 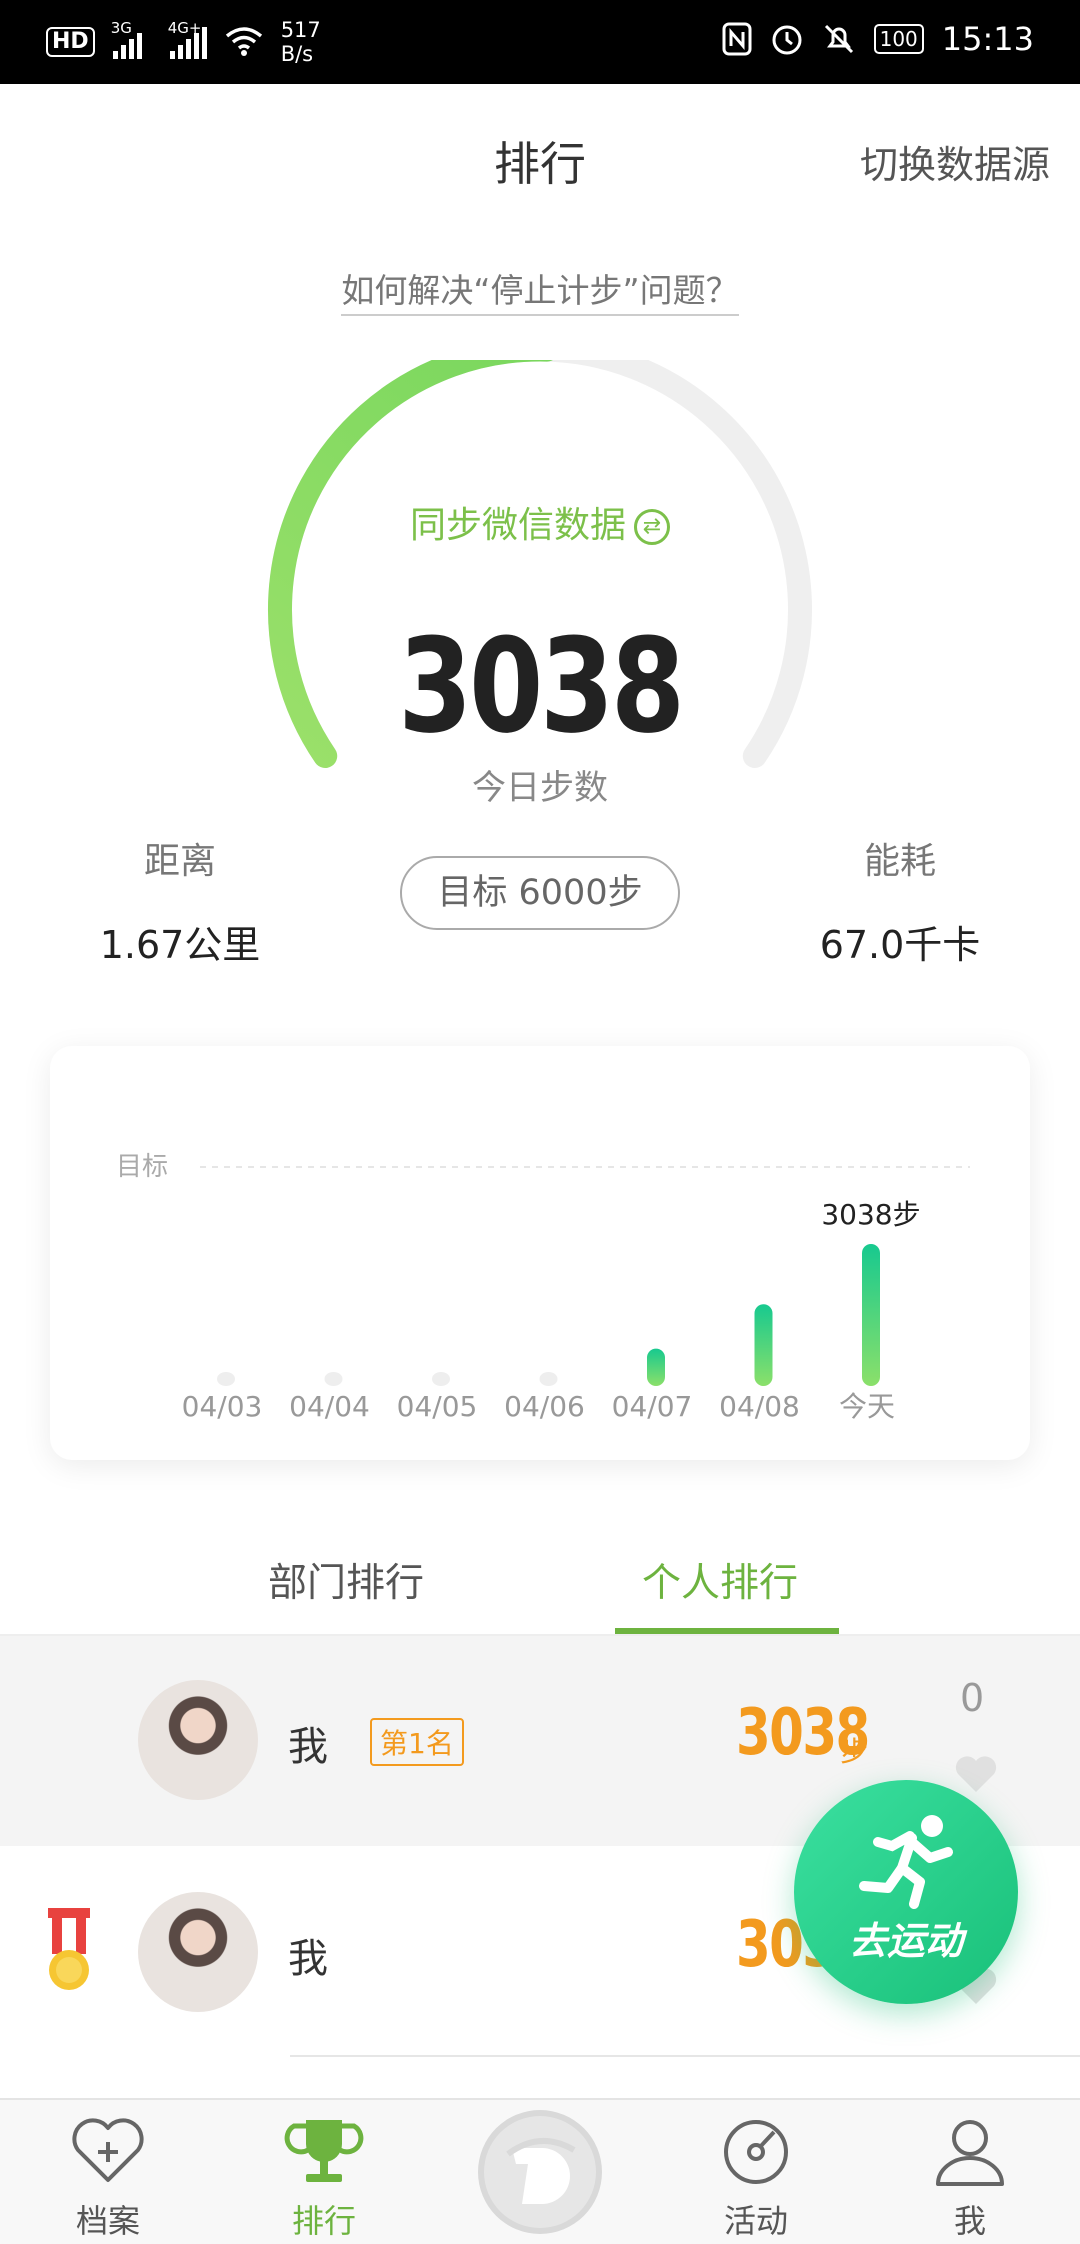 What do you see at coordinates (898, 39) in the screenshot?
I see `battery-icon: 100` at bounding box center [898, 39].